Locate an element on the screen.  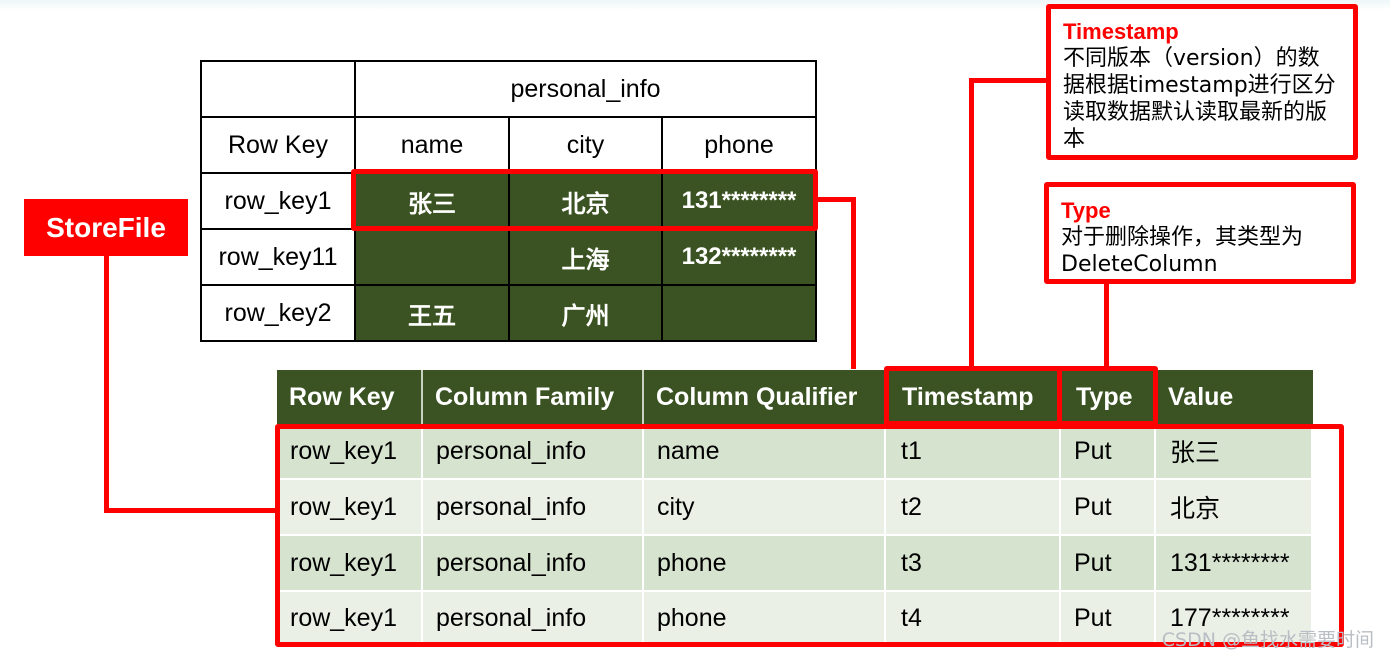
watermark: CSDN @鱼找水需要时间 is located at coordinates (1267, 640).